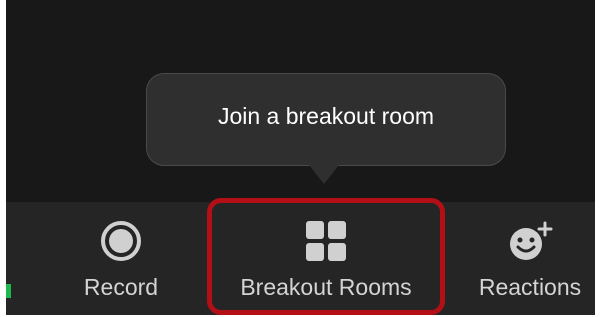 This screenshot has width=601, height=317. I want to click on tooltip-text: Join a breakout room, so click(326, 116).